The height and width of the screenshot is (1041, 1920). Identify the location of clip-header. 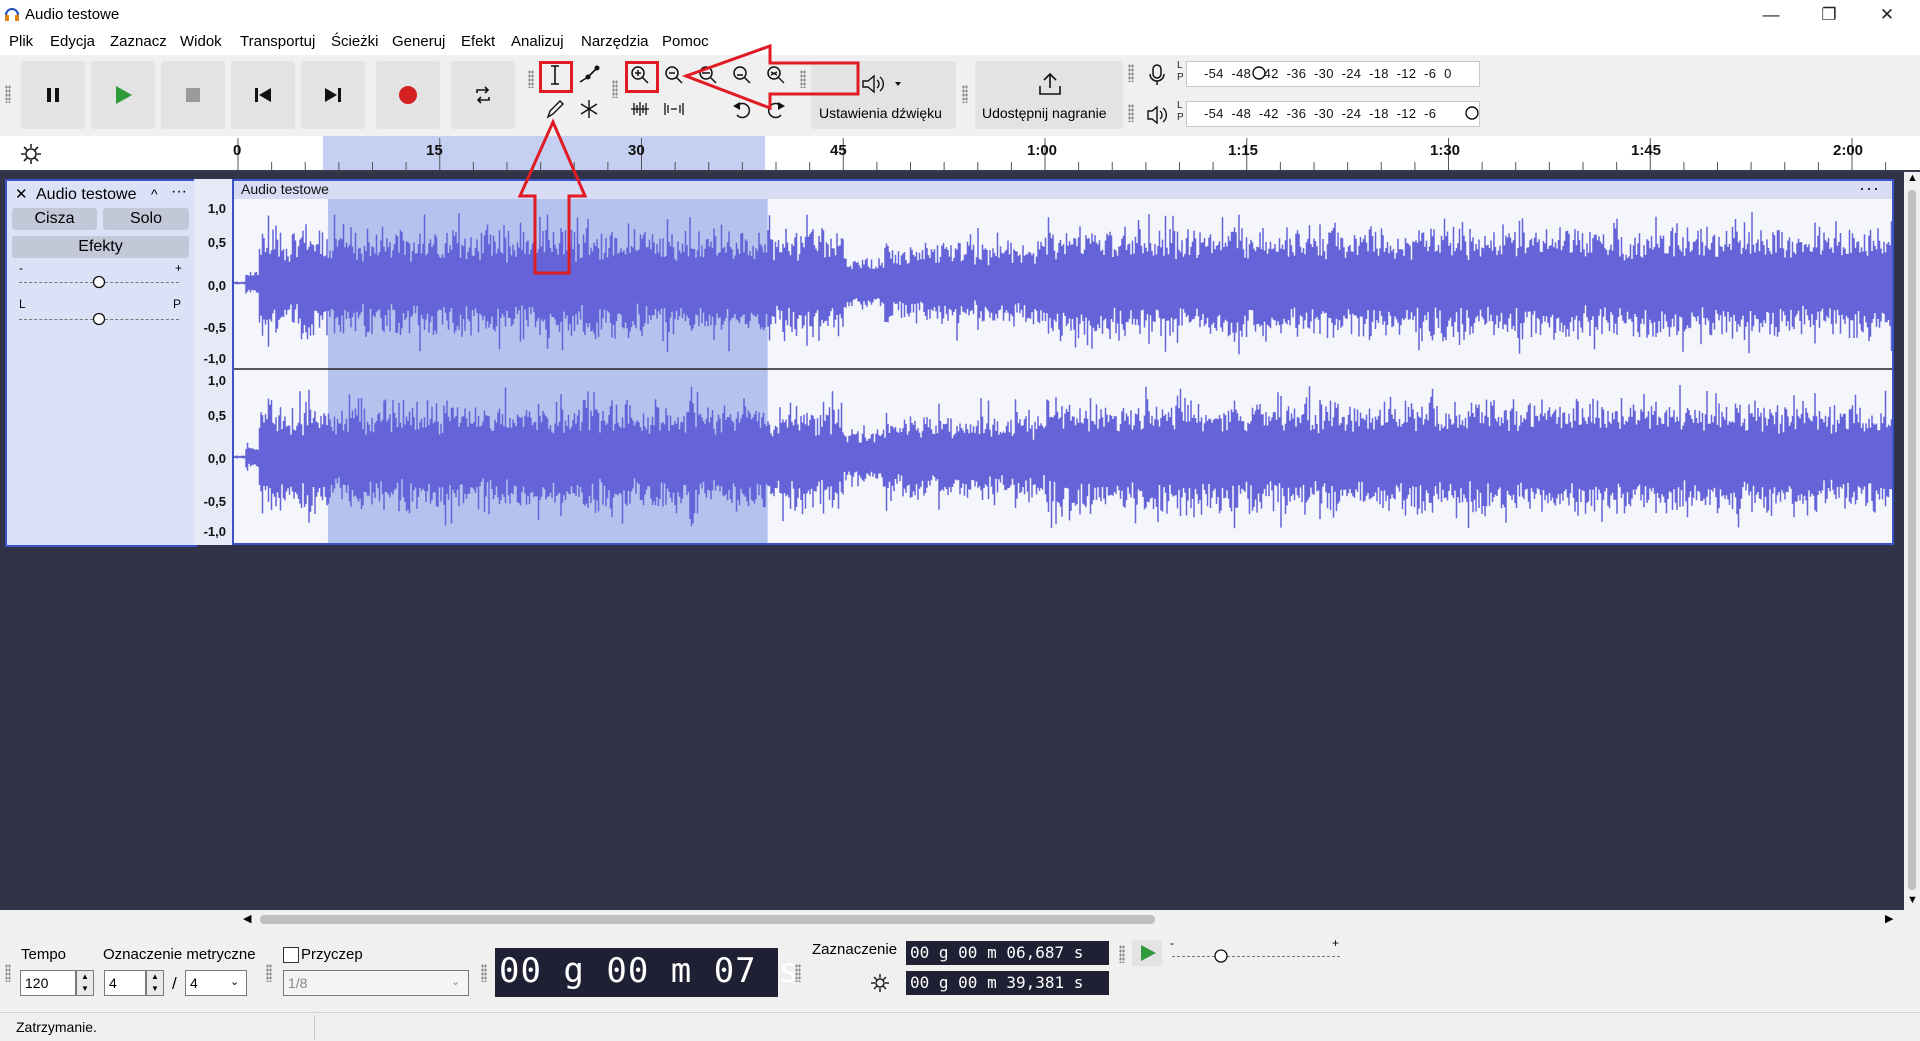
(1063, 190).